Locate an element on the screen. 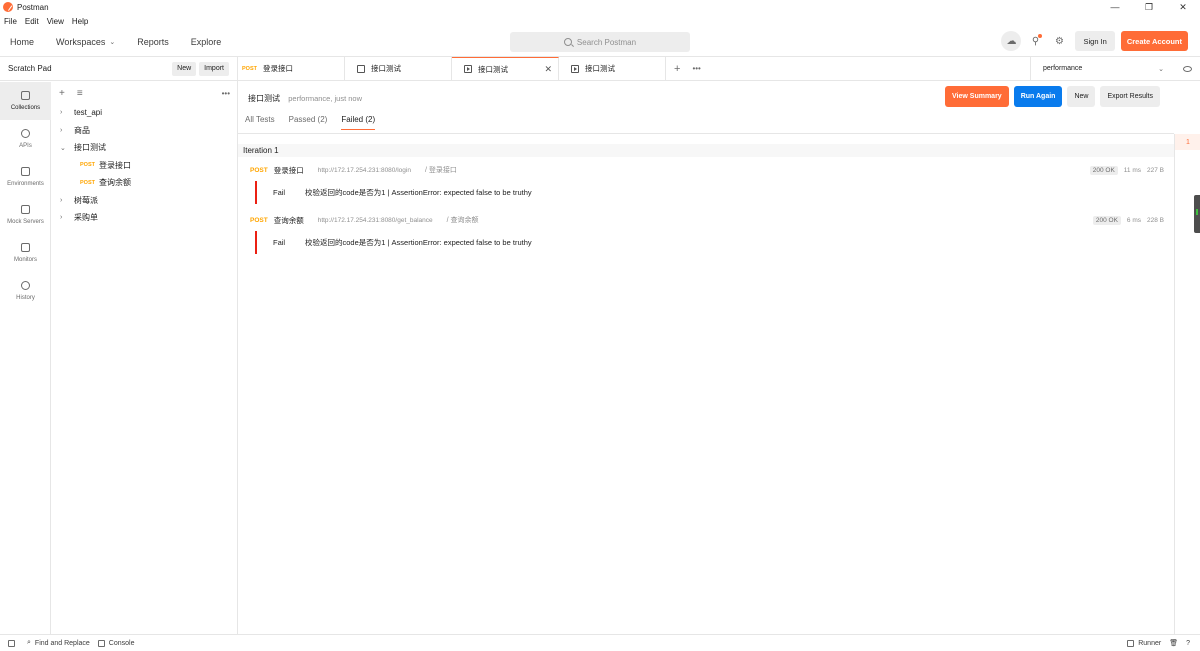 This screenshot has height=651, width=1200. scratch-pad-title: Scratch Pad is located at coordinates (30, 68).